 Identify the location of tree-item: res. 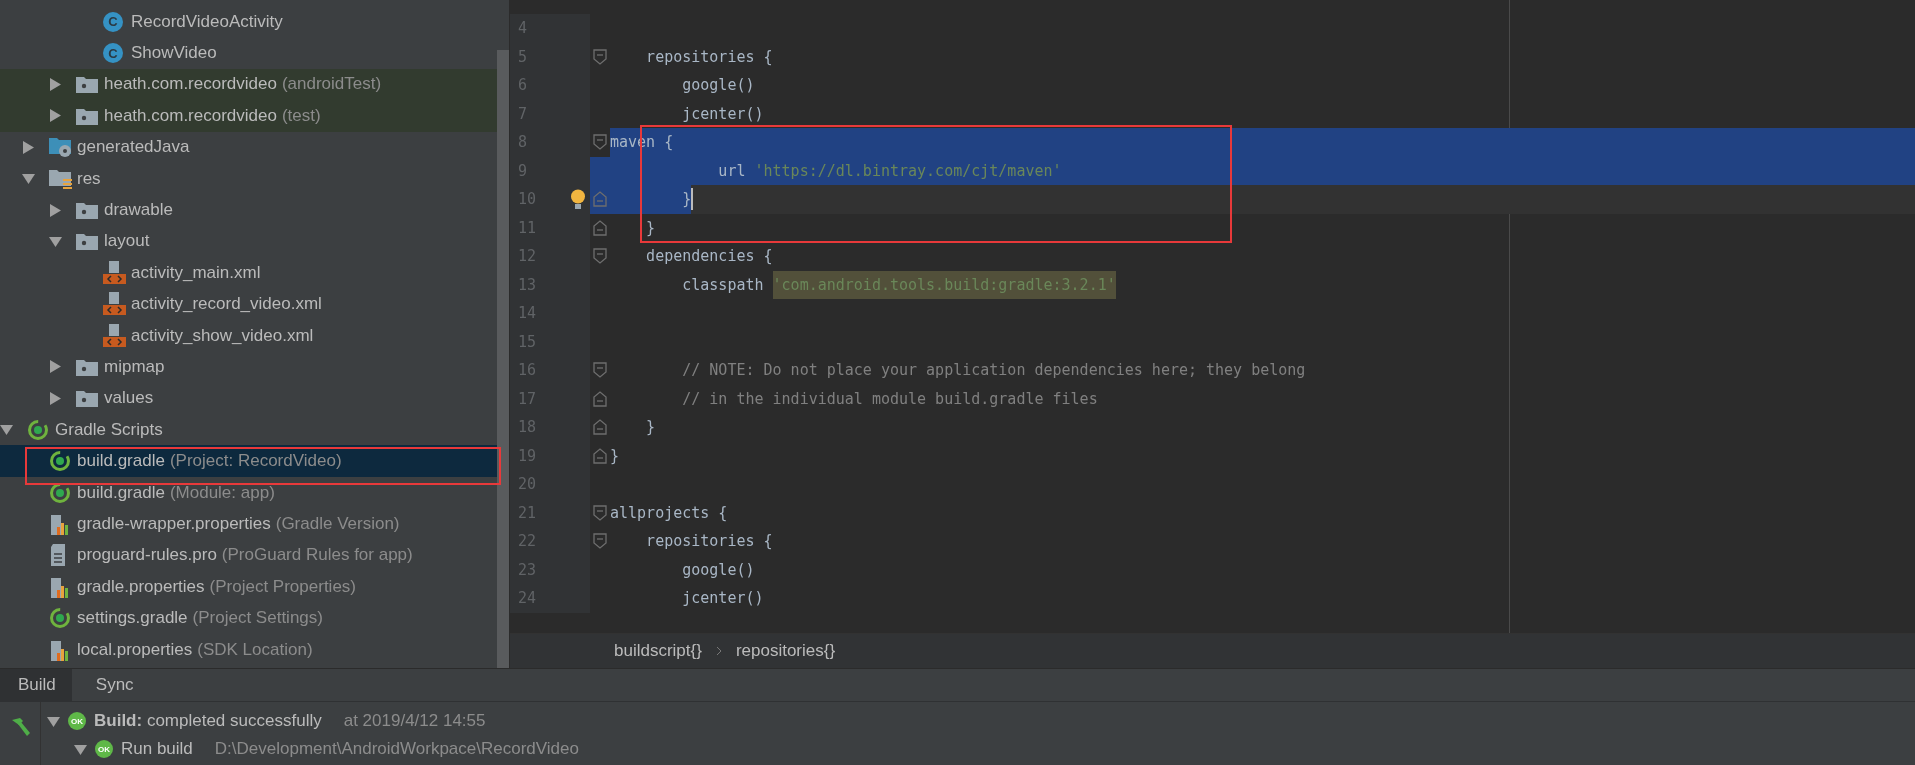
(248, 178).